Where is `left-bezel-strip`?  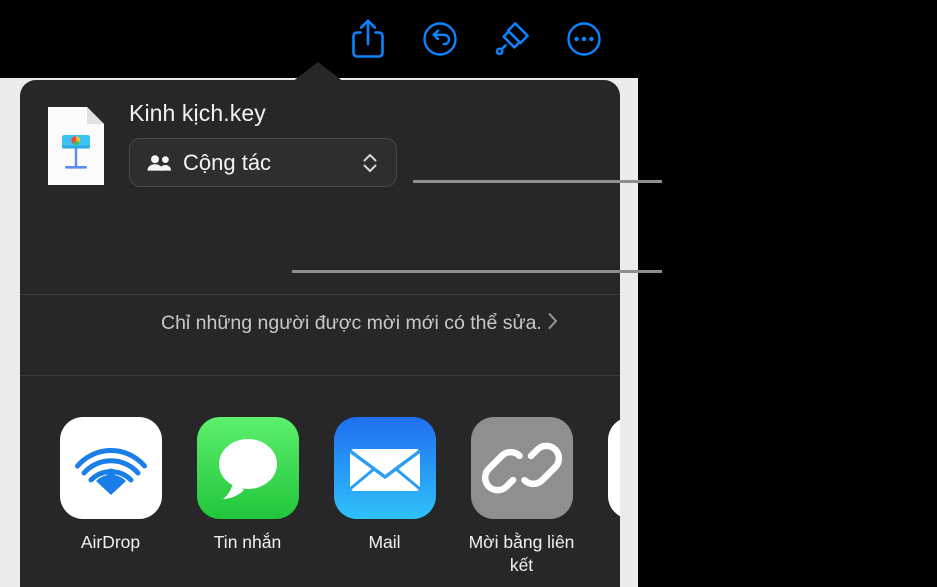
left-bezel-strip is located at coordinates (10, 332).